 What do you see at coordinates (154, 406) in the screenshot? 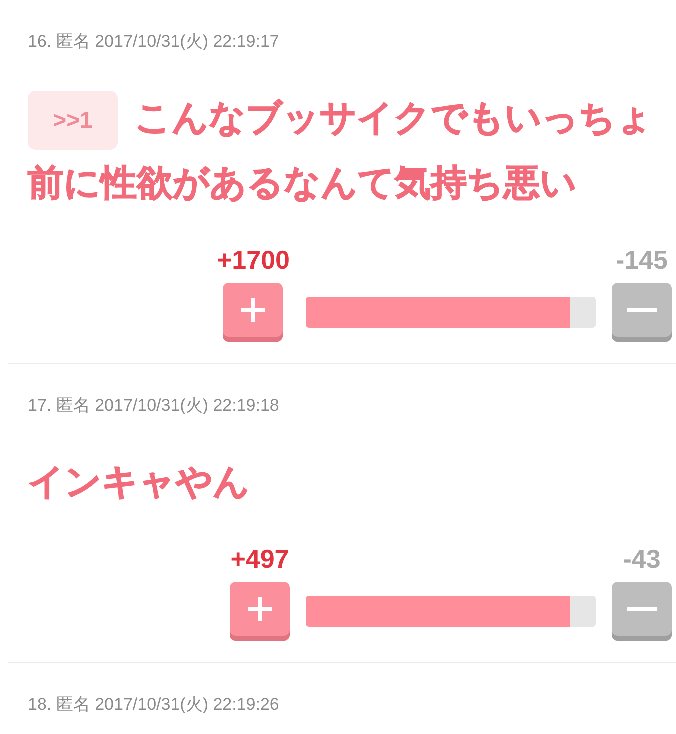
I see `comment-meta: 17. 匿名 2017/10/31(火) 22:19:18` at bounding box center [154, 406].